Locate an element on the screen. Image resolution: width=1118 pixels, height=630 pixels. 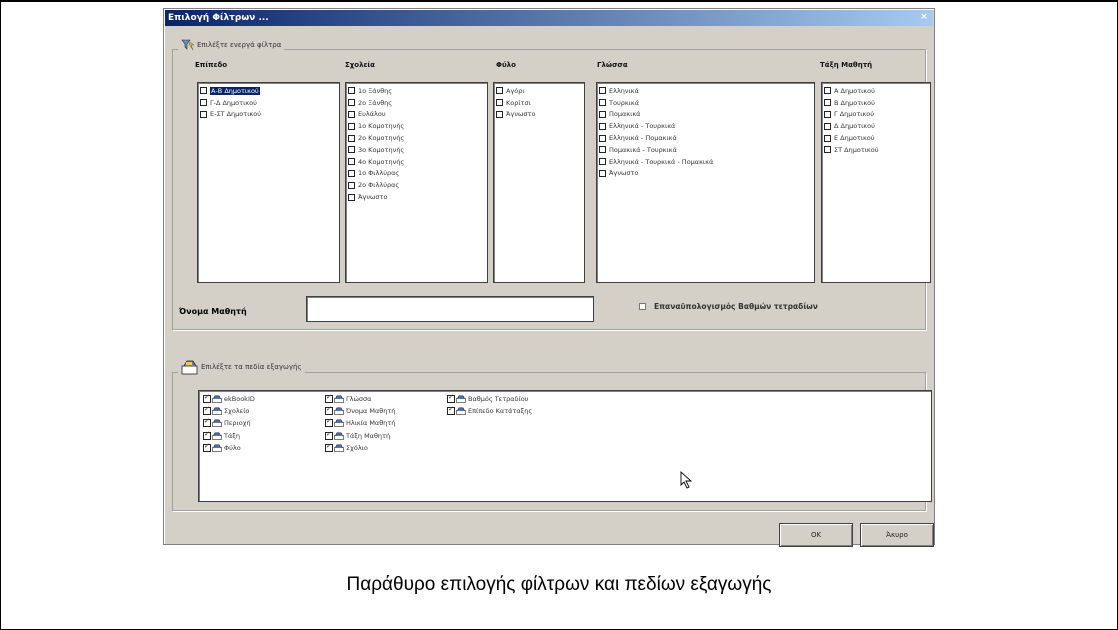
list-item: 2ο Ξάνθης is located at coordinates (416, 103).